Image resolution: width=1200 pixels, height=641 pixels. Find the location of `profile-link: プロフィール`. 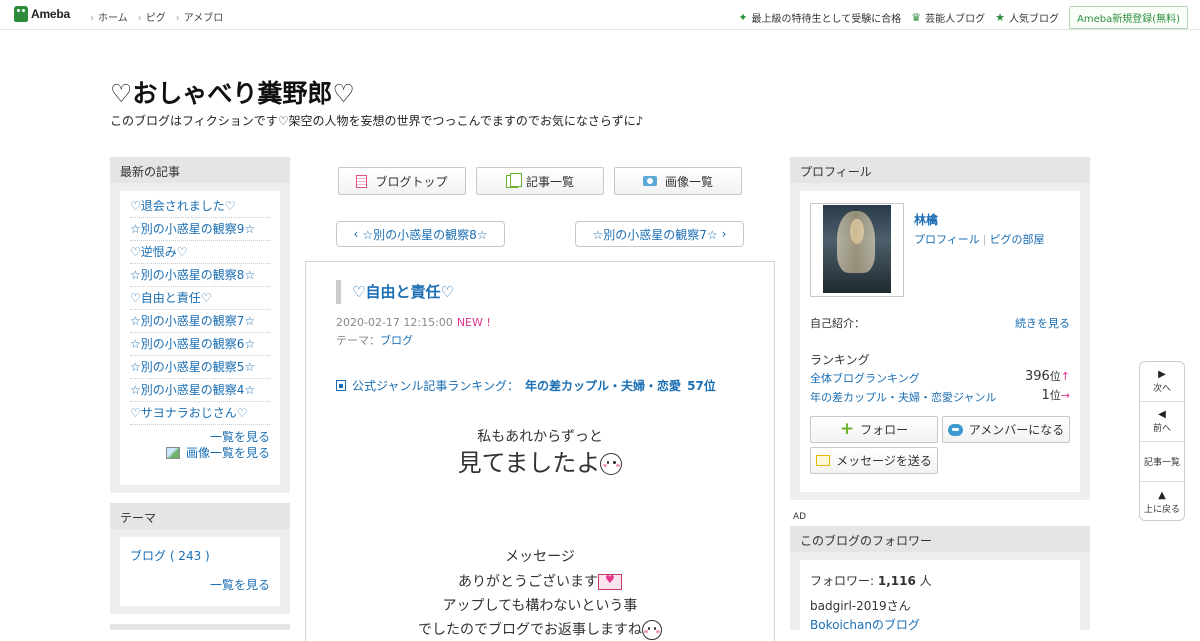

profile-link: プロフィール is located at coordinates (947, 239).